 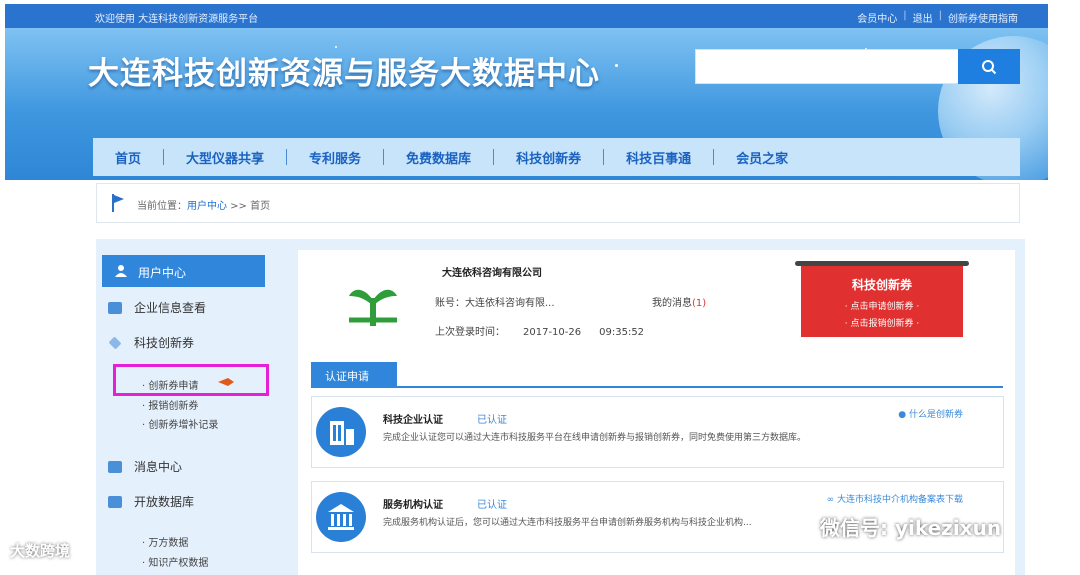 I want to click on site-title: 大连科技创新资源与服务大数据中心, so click(x=344, y=74).